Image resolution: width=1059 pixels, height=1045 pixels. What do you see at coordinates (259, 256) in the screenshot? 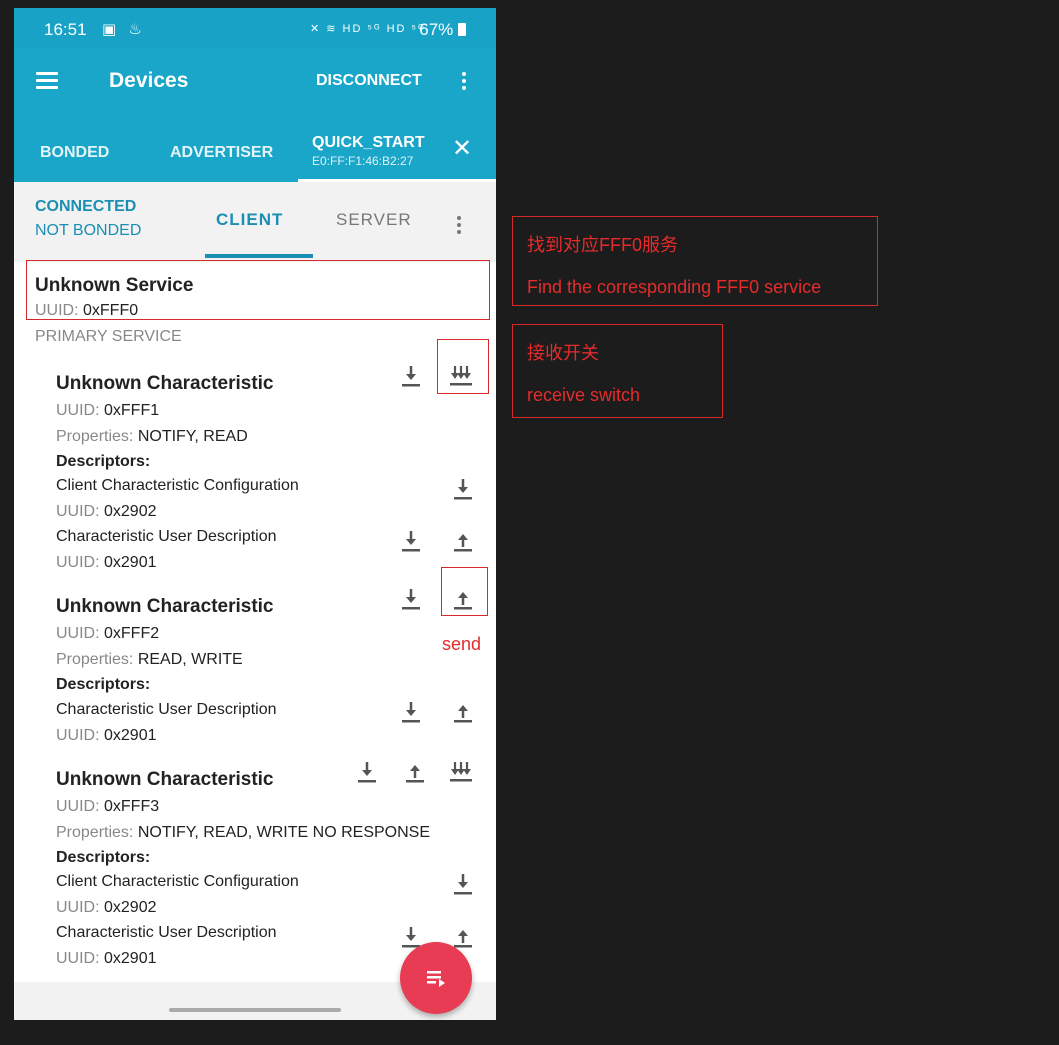
I see `active-tab-indicator` at bounding box center [259, 256].